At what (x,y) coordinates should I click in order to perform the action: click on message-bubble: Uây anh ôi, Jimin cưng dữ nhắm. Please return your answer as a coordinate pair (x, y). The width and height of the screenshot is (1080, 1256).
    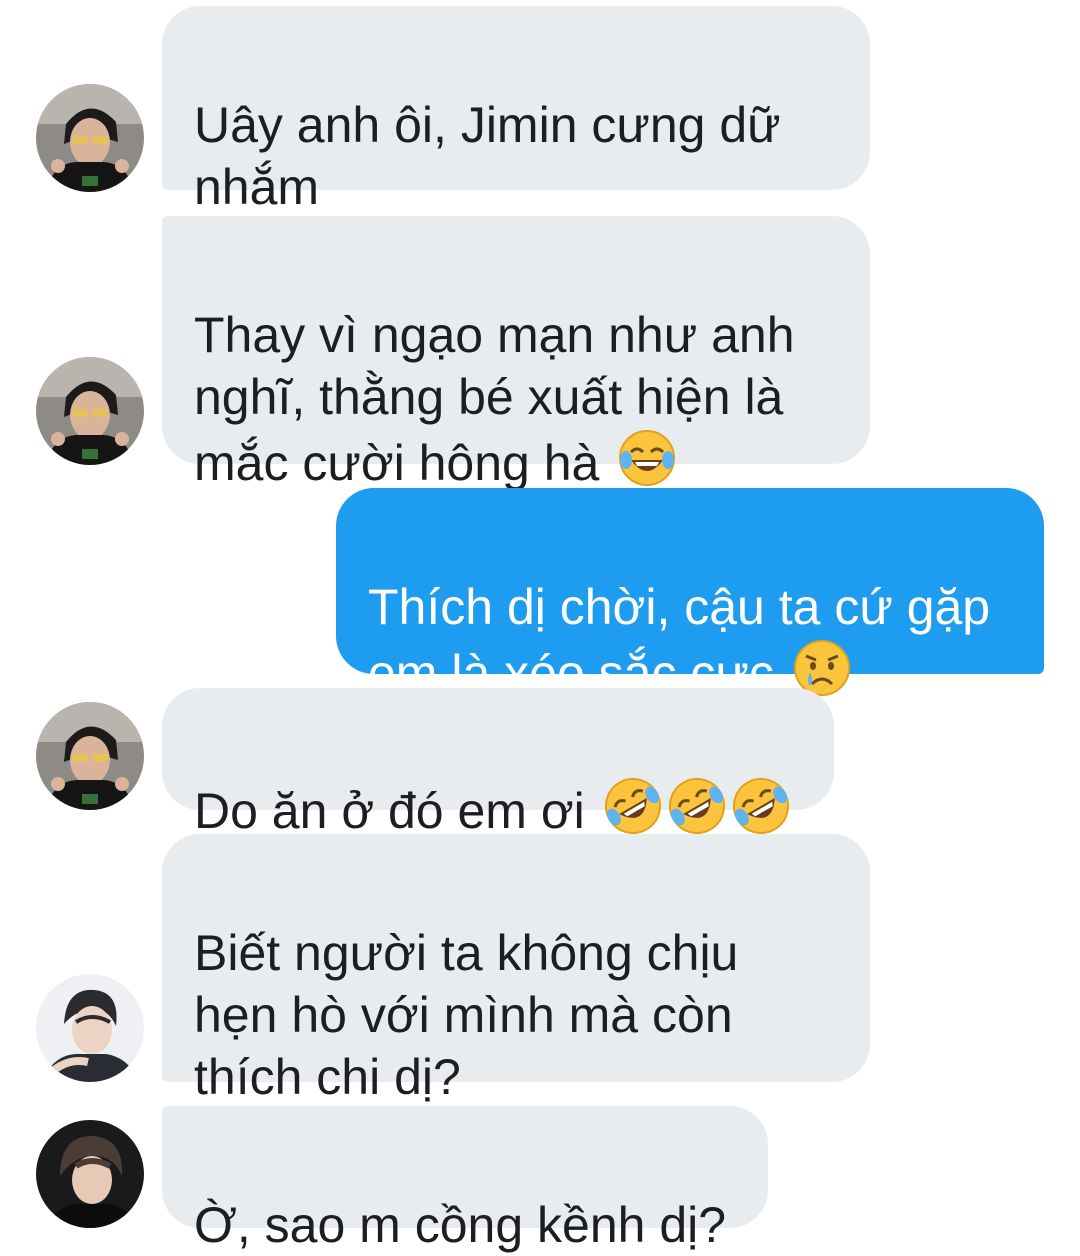
    Looking at the image, I should click on (516, 110).